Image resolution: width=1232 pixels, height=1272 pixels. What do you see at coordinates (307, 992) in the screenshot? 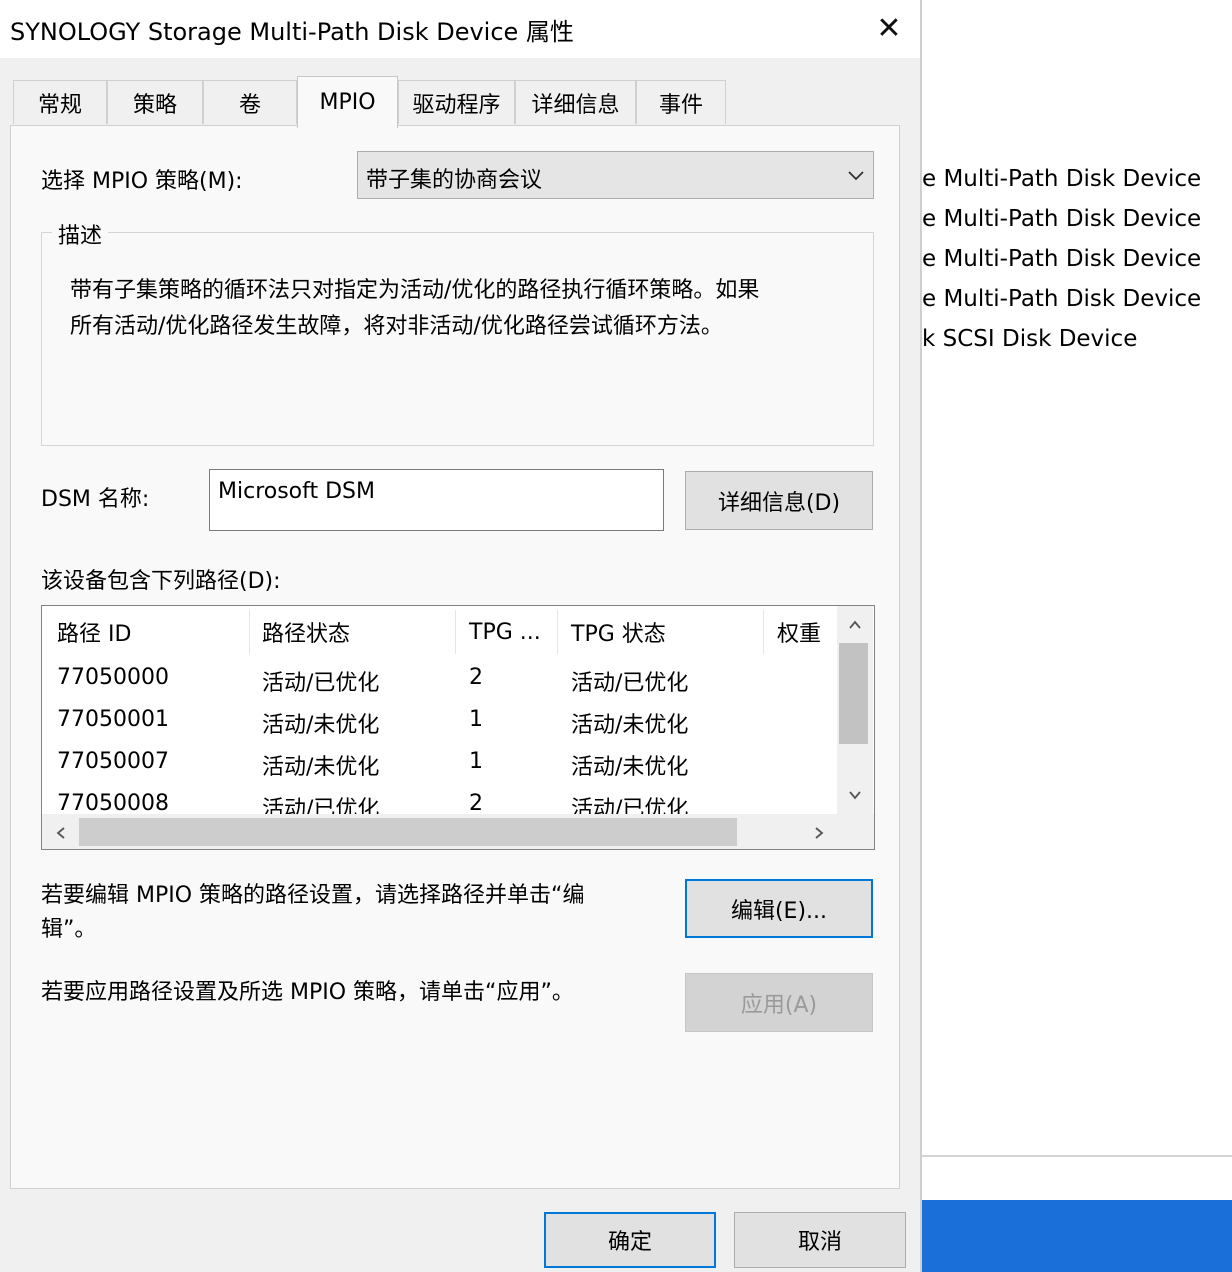
I see `apply-hint: 若要应用路径设置及所选 MPIO 策略，请单击“应用”。` at bounding box center [307, 992].